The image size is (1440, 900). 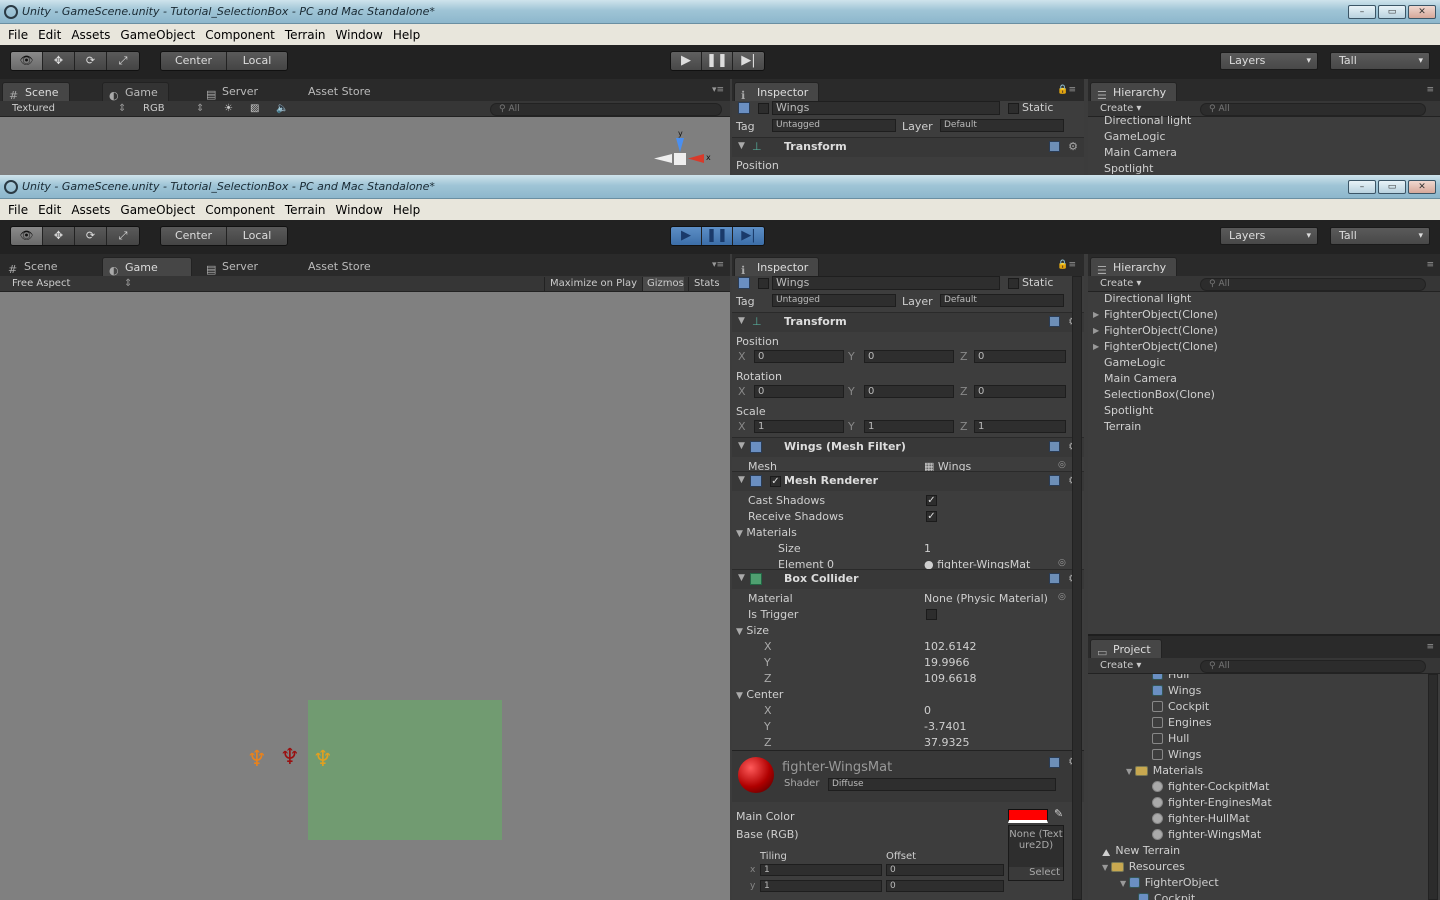 What do you see at coordinates (1020, 391) in the screenshot?
I see `rotation-z-field: 0` at bounding box center [1020, 391].